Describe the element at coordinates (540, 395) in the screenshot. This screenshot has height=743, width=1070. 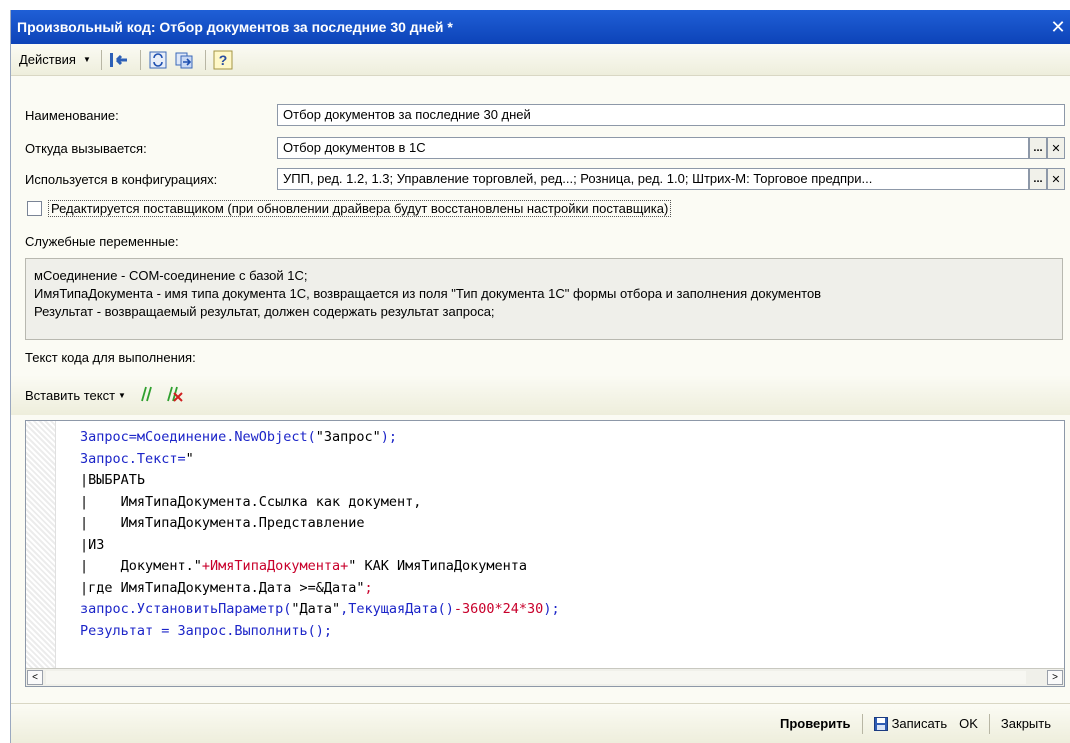
I see `code-toolbar: Вставить текст ▼` at that location.